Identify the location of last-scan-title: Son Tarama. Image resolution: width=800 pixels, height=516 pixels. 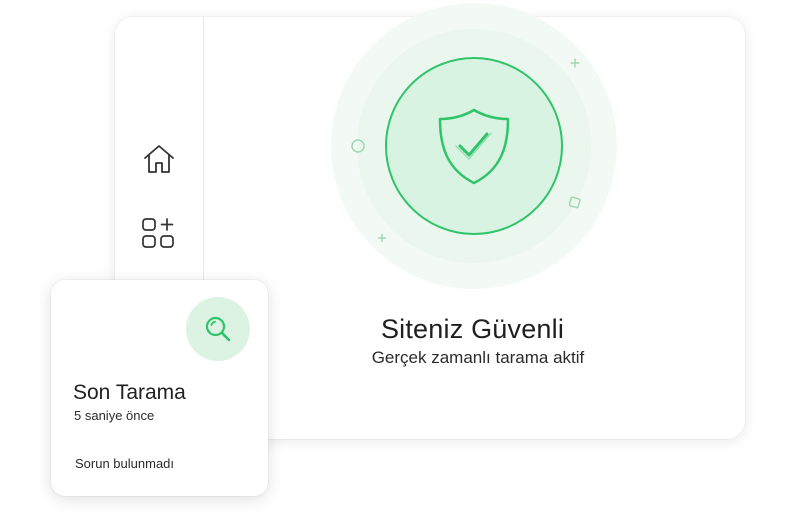
(129, 392).